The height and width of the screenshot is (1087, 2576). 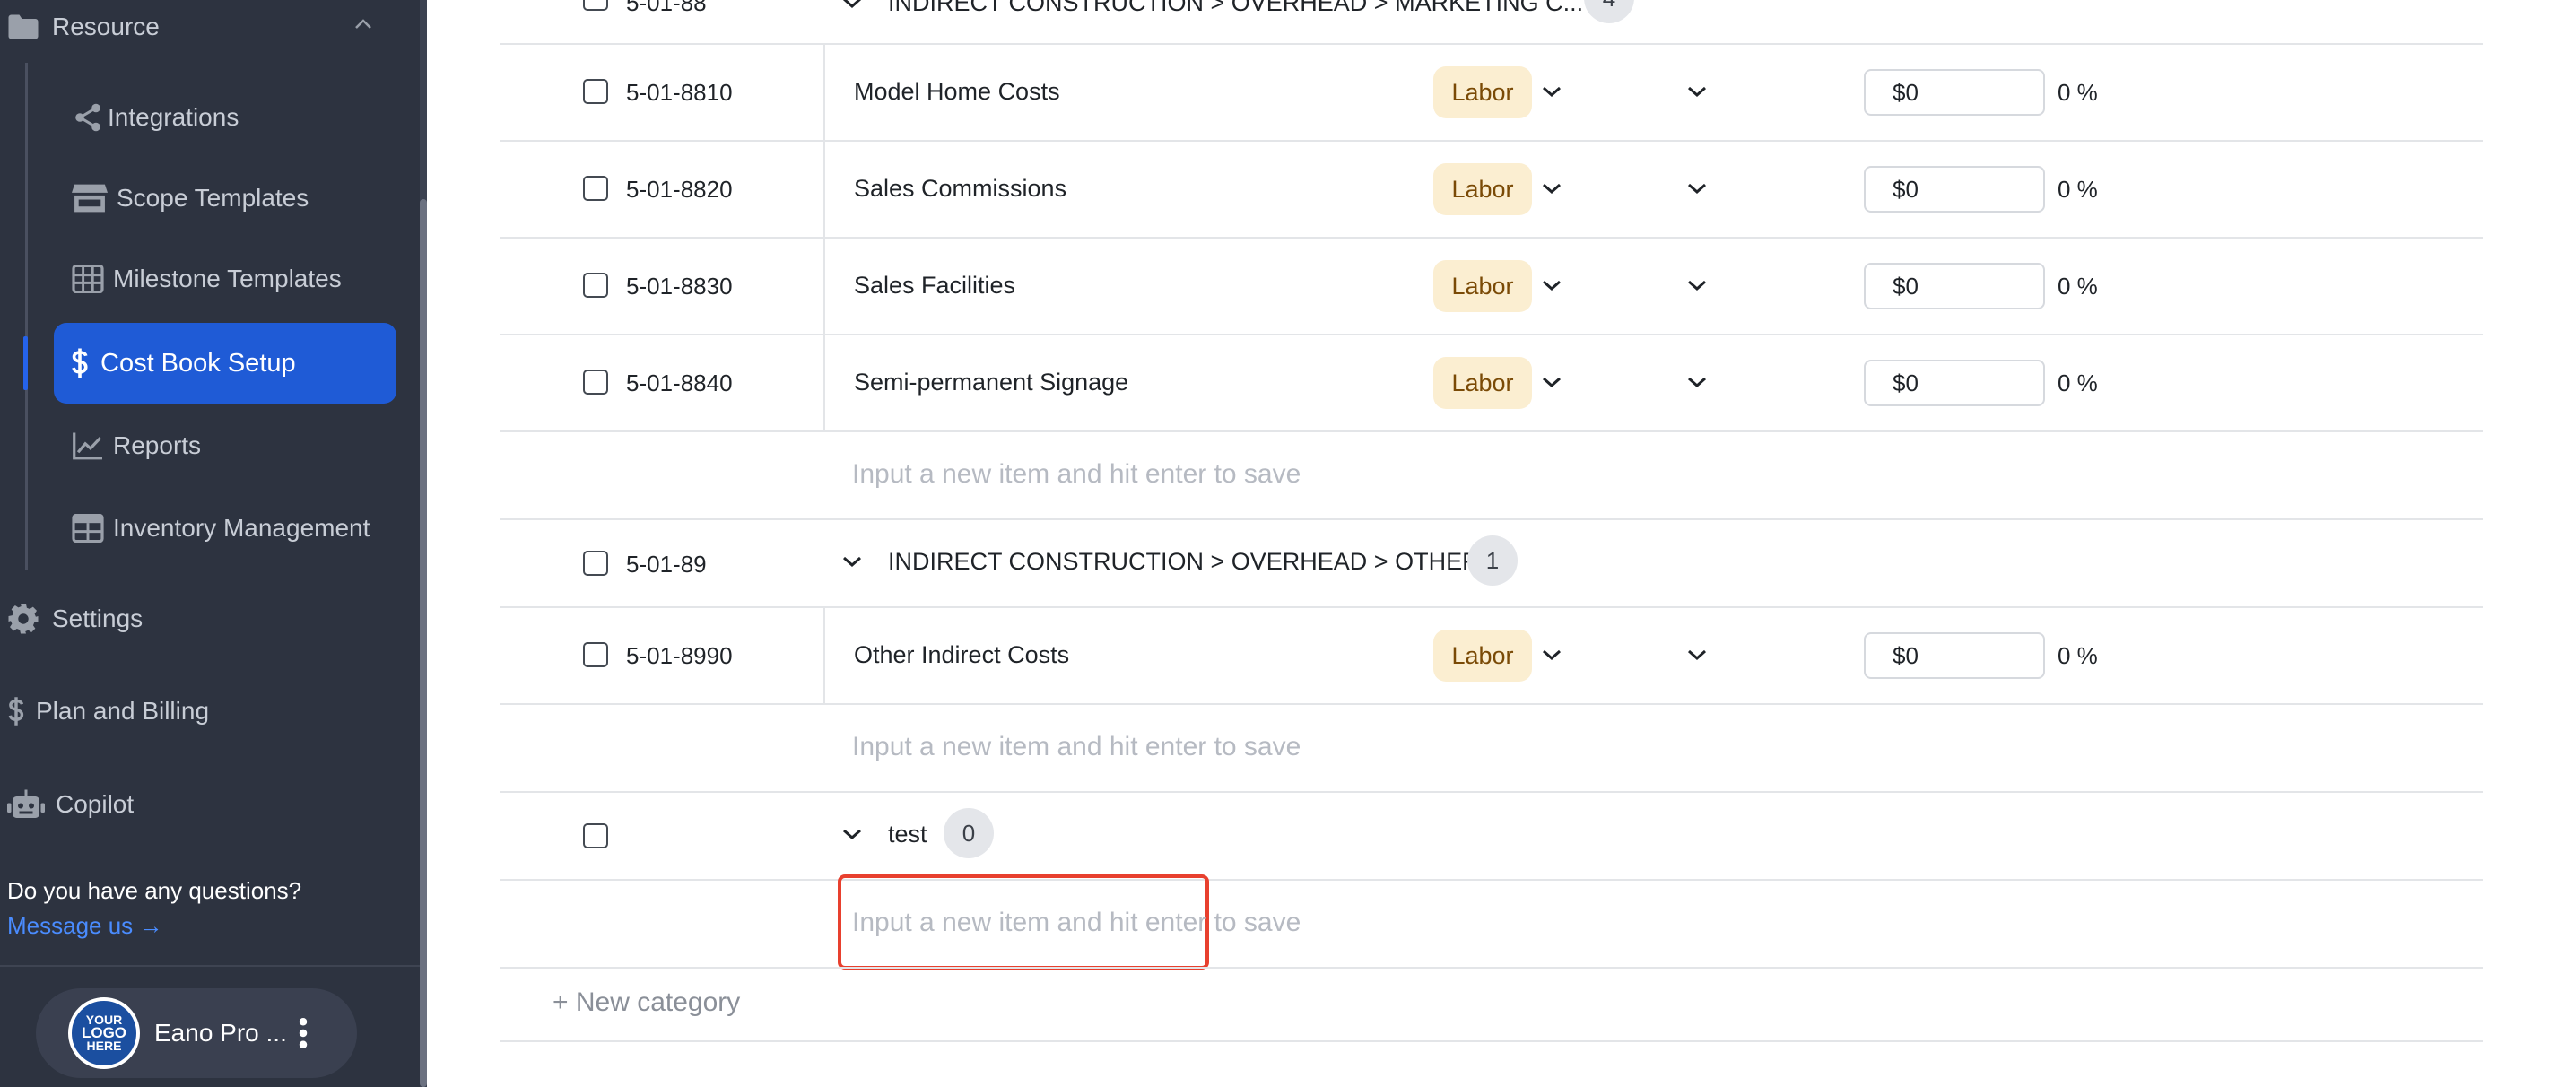 What do you see at coordinates (1184, 561) in the screenshot?
I see `category-title: INDIRECT CONSTRUCTION > OVERHEAD > OTHER` at bounding box center [1184, 561].